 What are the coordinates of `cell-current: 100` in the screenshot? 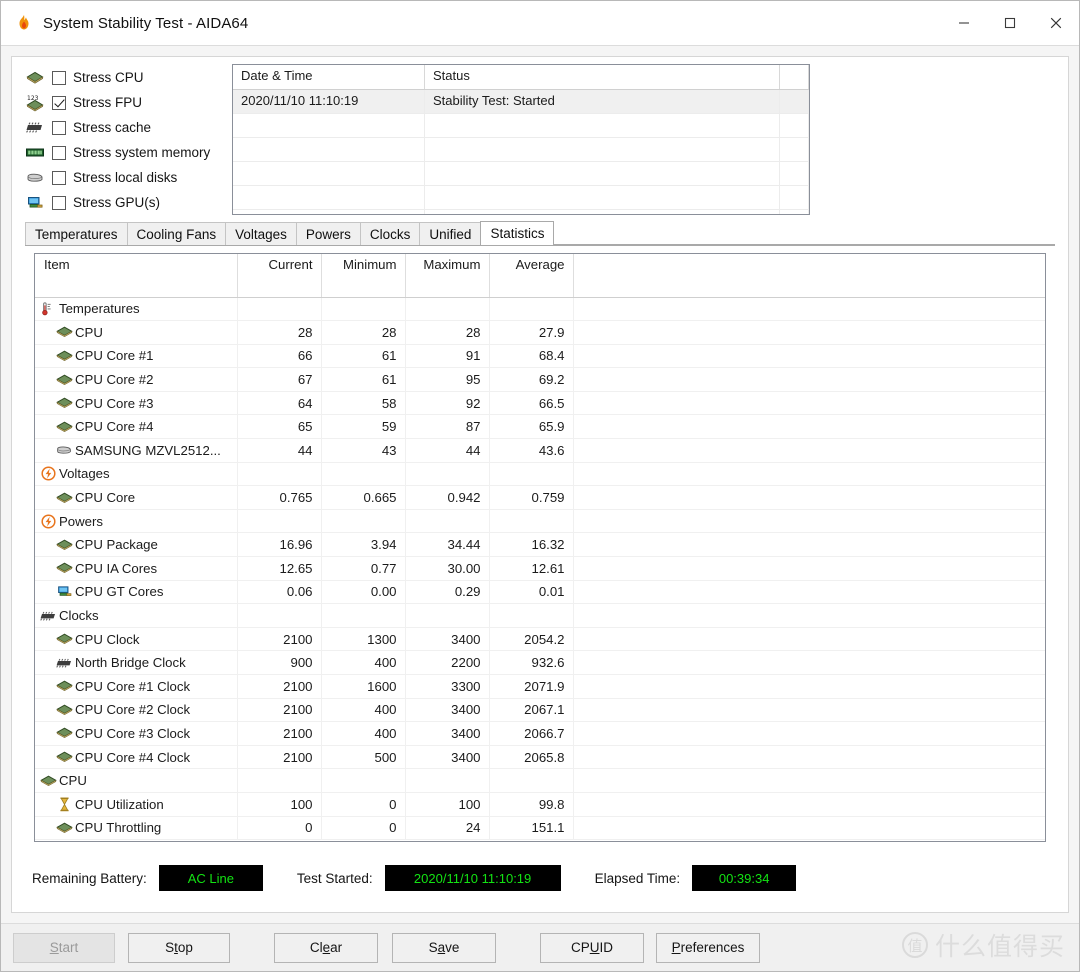 It's located at (279, 804).